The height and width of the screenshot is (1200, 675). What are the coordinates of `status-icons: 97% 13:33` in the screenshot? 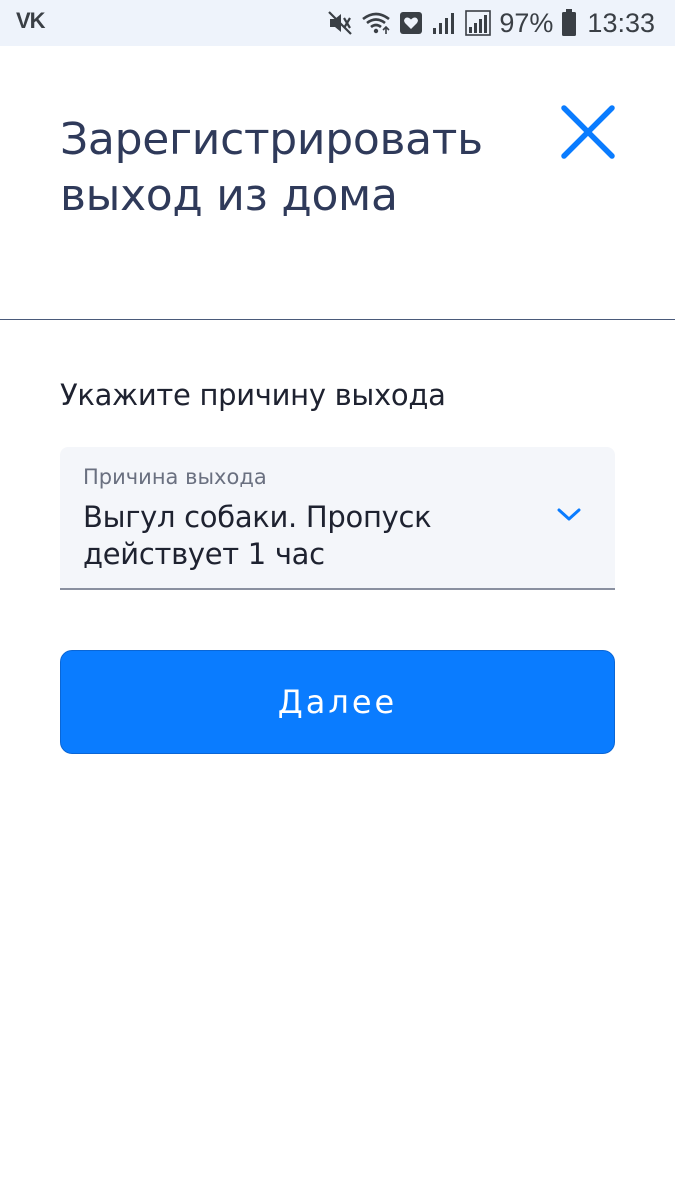 It's located at (491, 23).